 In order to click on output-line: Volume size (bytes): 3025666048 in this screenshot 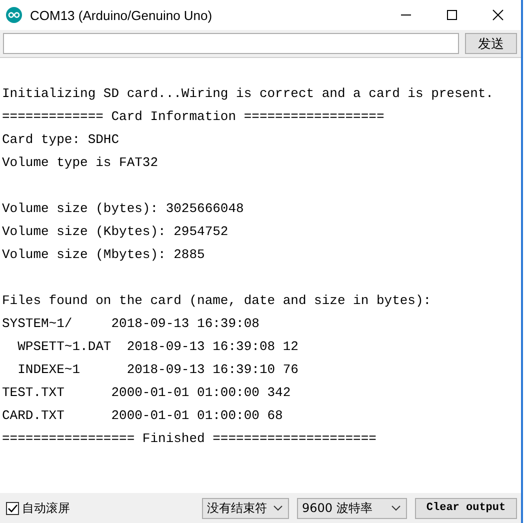, I will do `click(123, 209)`.